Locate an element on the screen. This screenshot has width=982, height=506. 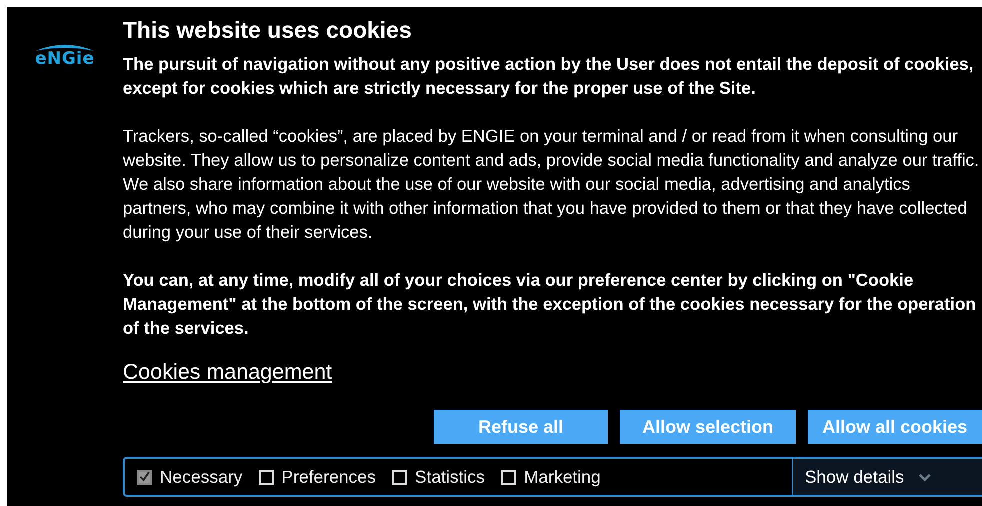
consent-button: Refuse all is located at coordinates (521, 427).